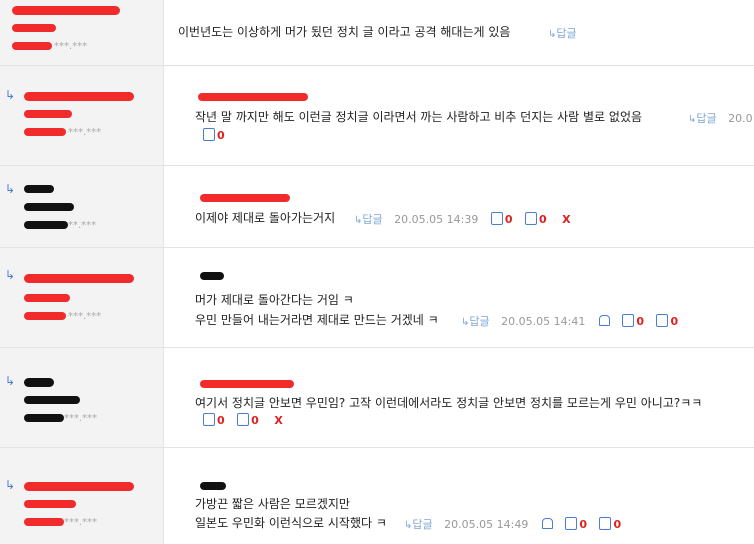 This screenshot has height=544, width=754. I want to click on ip-address: **.***, so click(82, 225).